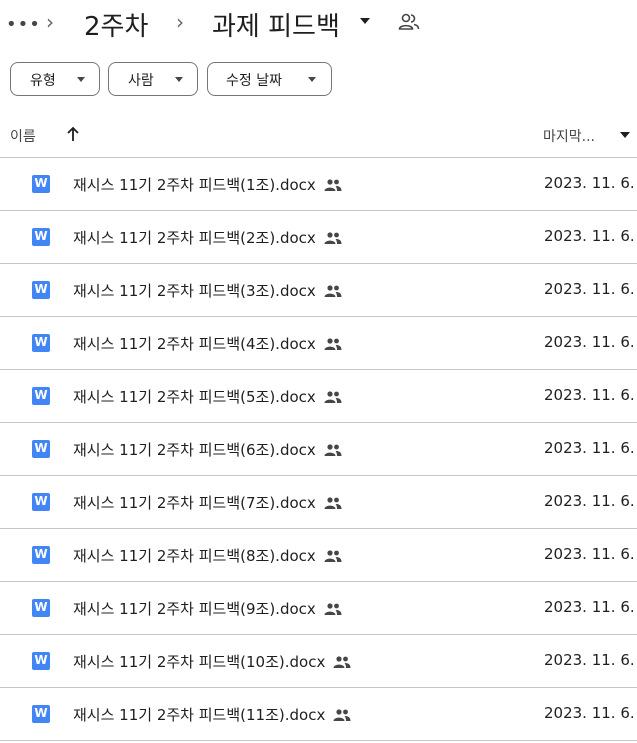 The image size is (637, 743). Describe the element at coordinates (194, 556) in the screenshot. I see `file-name: 재시스 11기 2주차 피드백(8조).docx` at that location.